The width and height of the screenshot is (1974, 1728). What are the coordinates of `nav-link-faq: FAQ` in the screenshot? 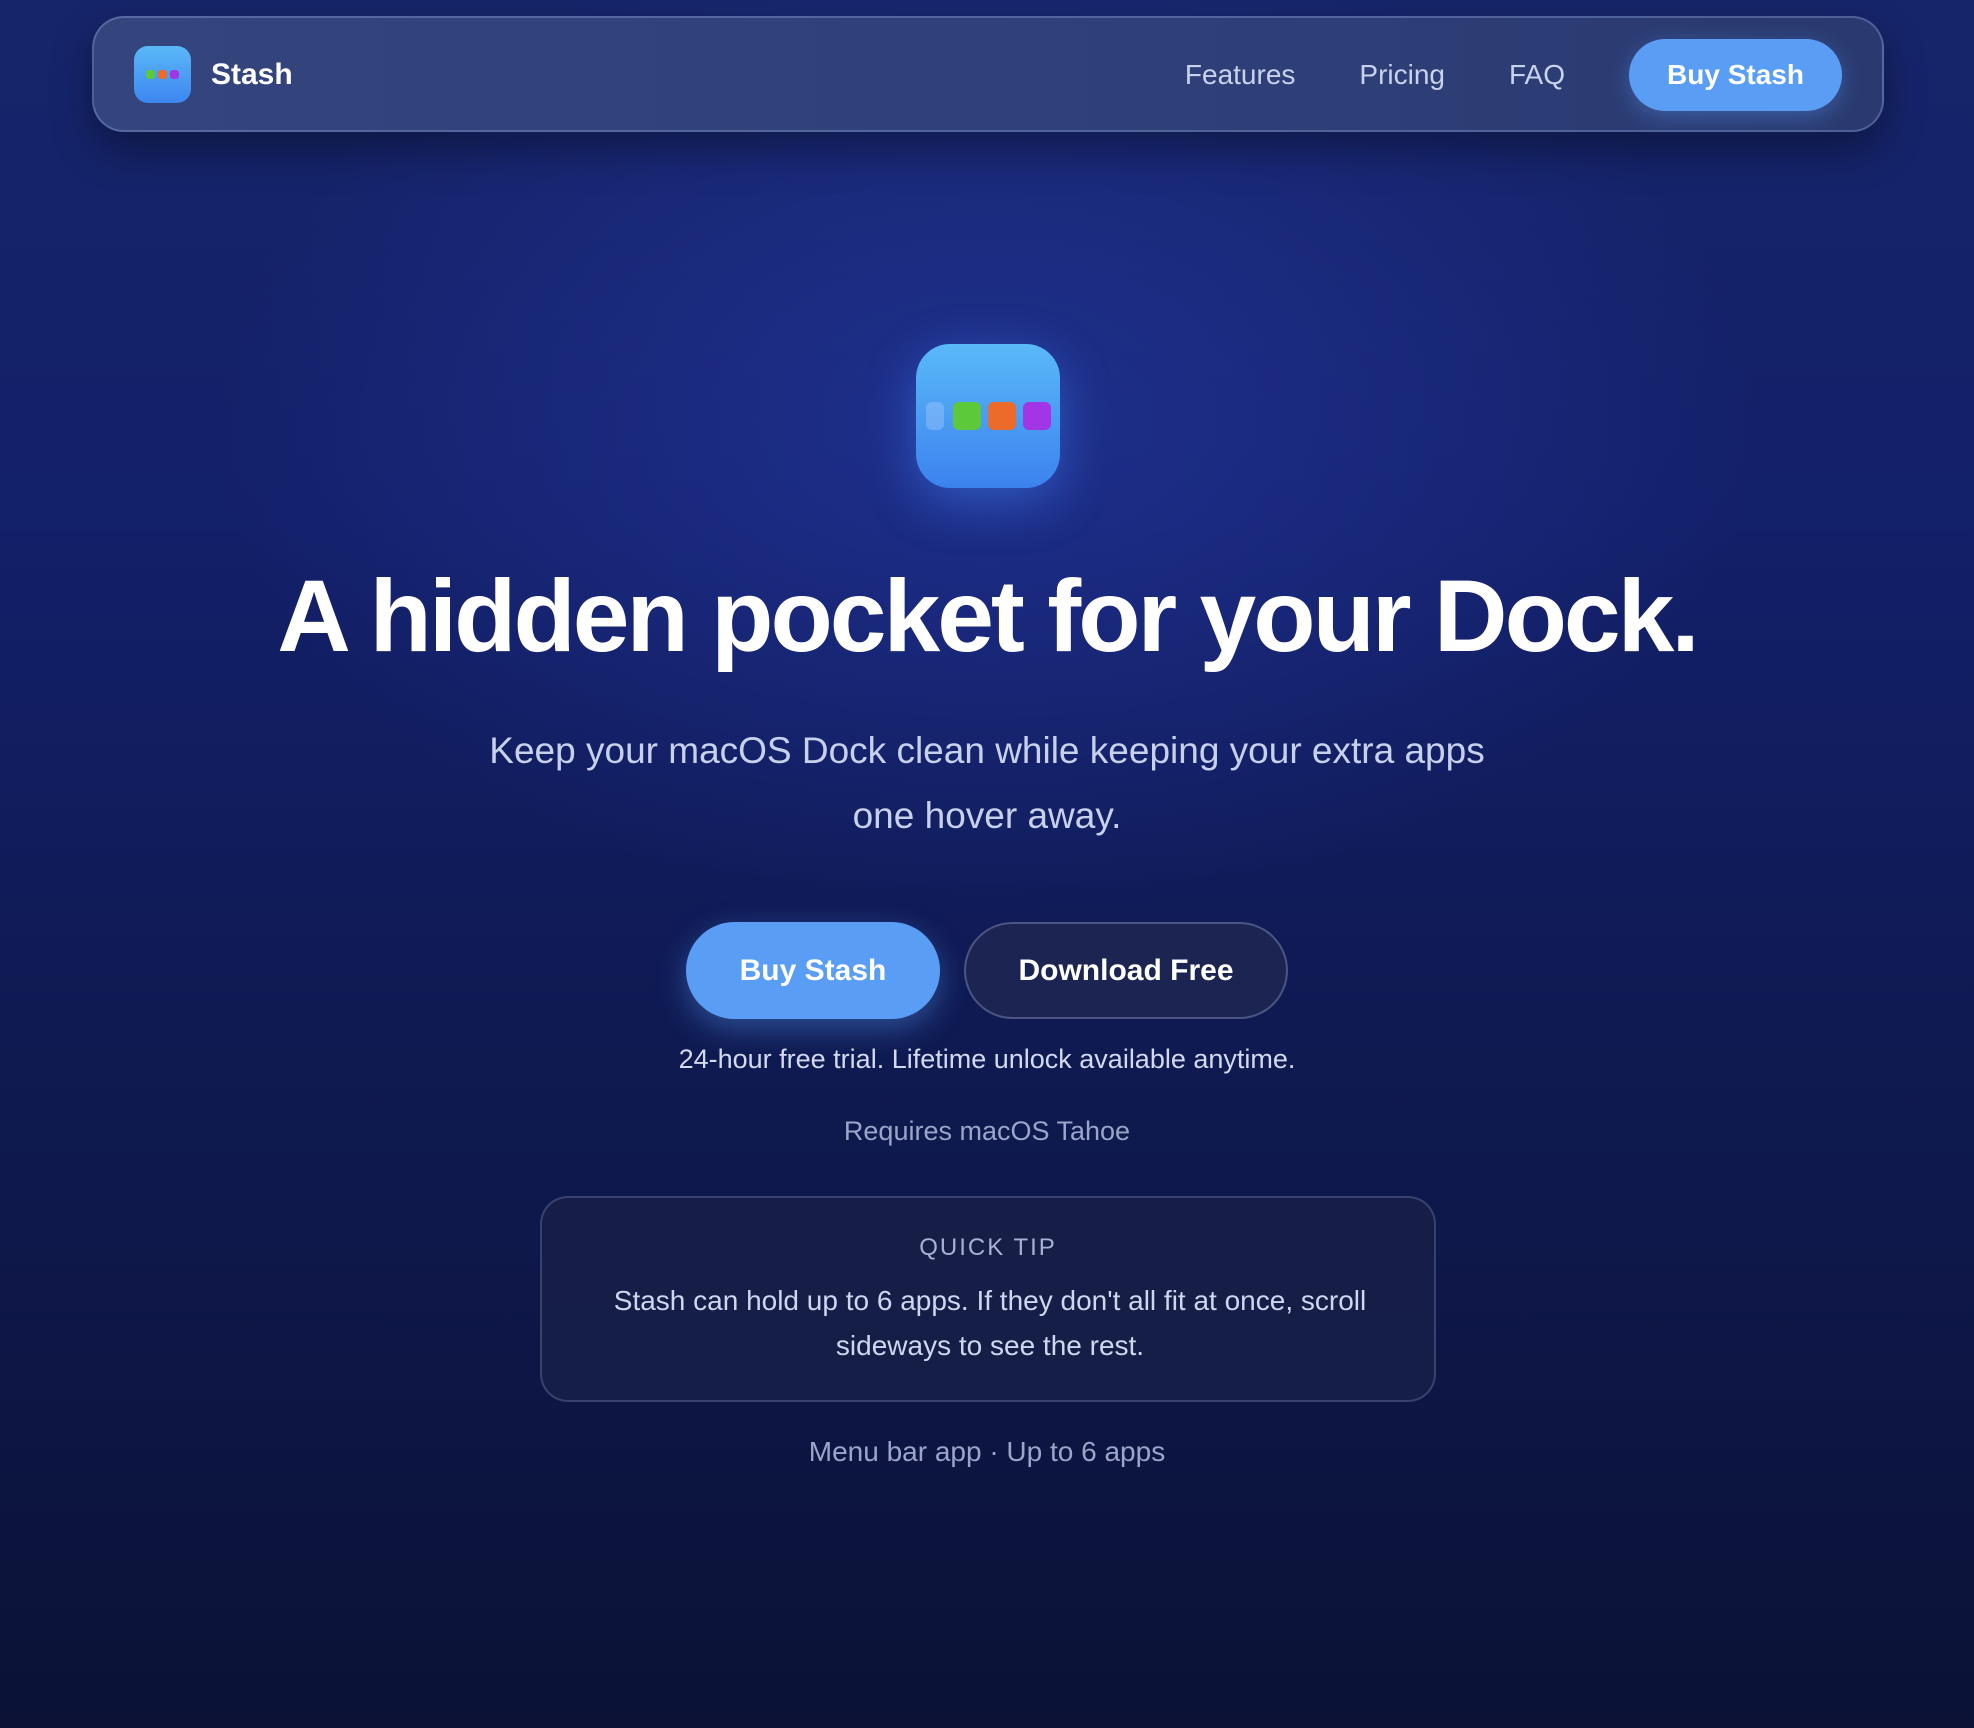 It's located at (1537, 75).